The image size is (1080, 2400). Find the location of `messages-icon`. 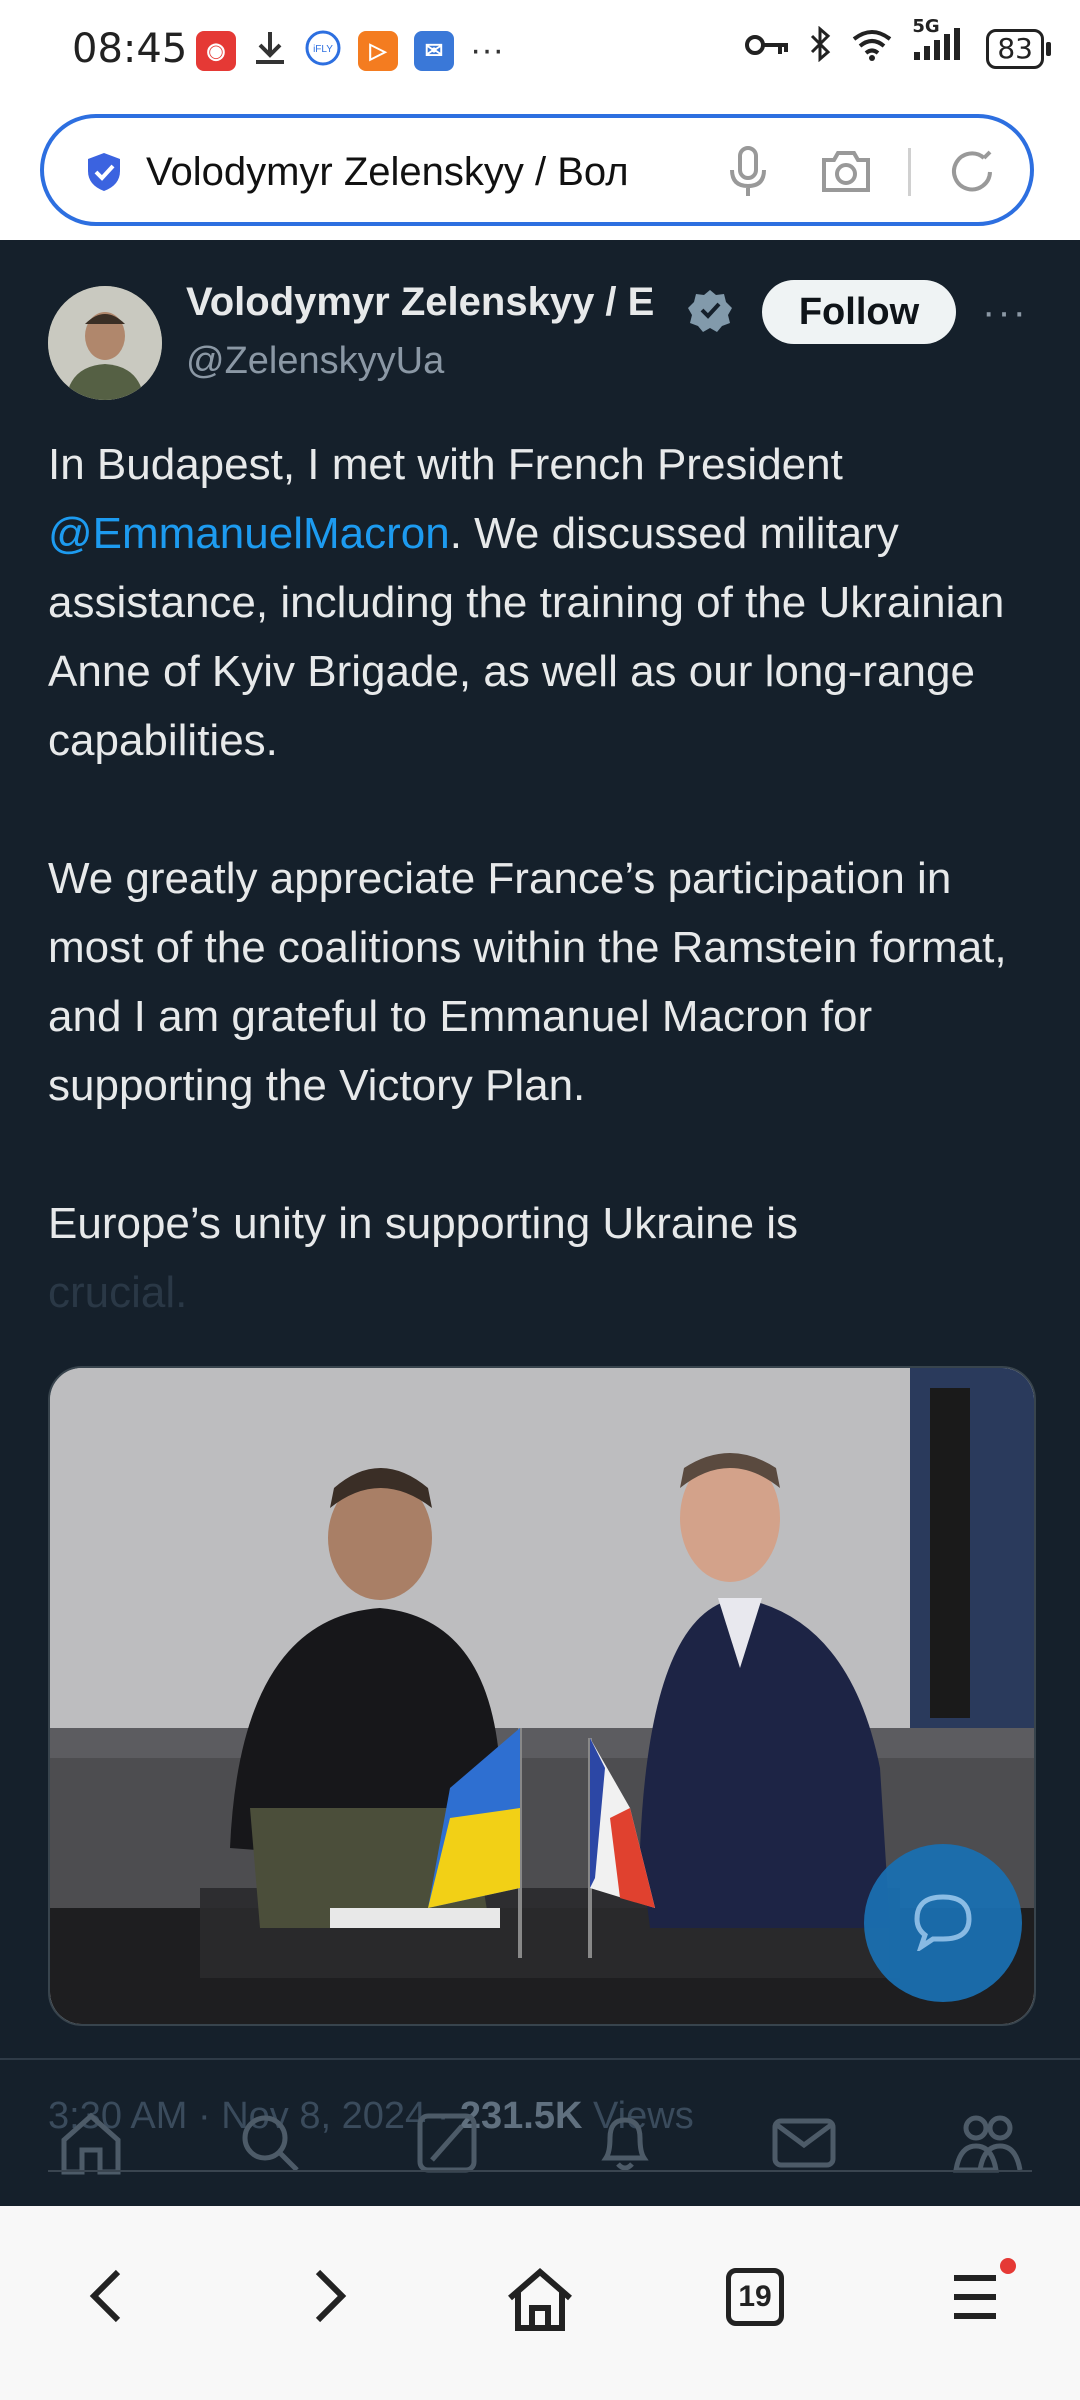

messages-icon is located at coordinates (804, 2145).